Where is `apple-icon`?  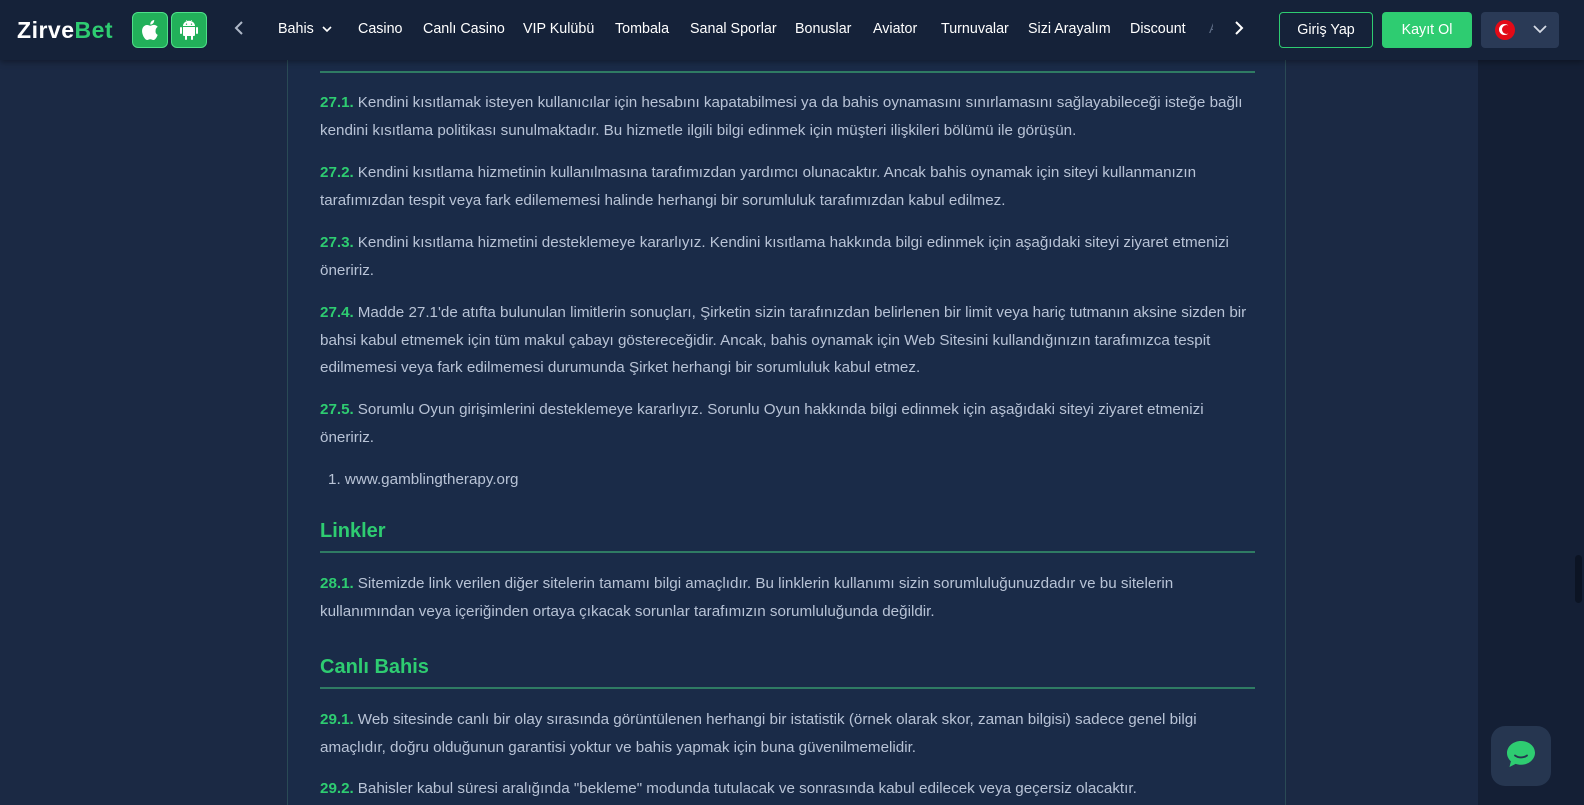 apple-icon is located at coordinates (150, 30).